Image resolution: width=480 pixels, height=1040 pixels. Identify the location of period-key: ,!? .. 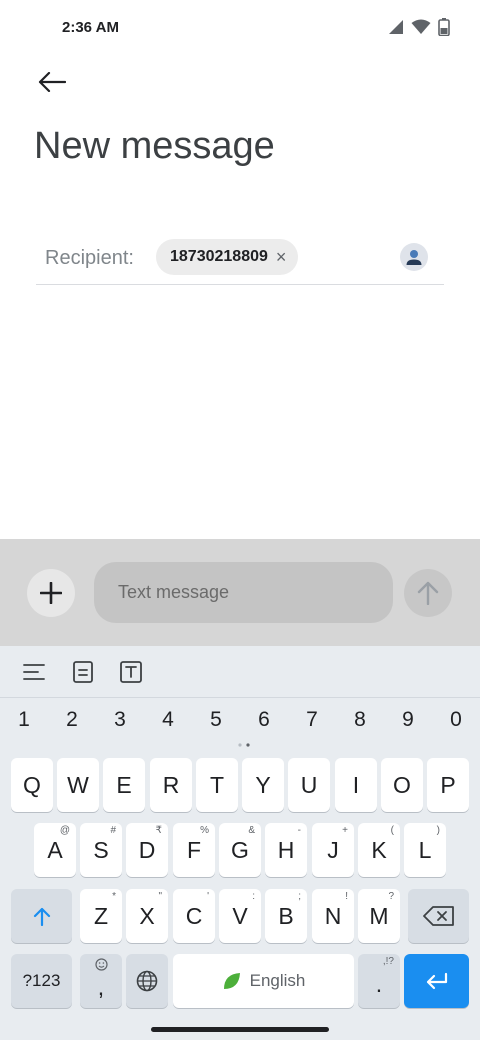
(379, 981).